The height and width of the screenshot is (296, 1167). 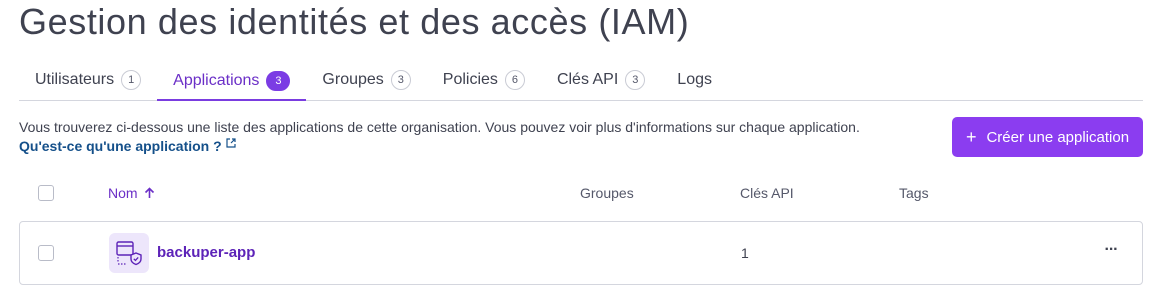 What do you see at coordinates (206, 252) in the screenshot?
I see `application-name: backuper-app` at bounding box center [206, 252].